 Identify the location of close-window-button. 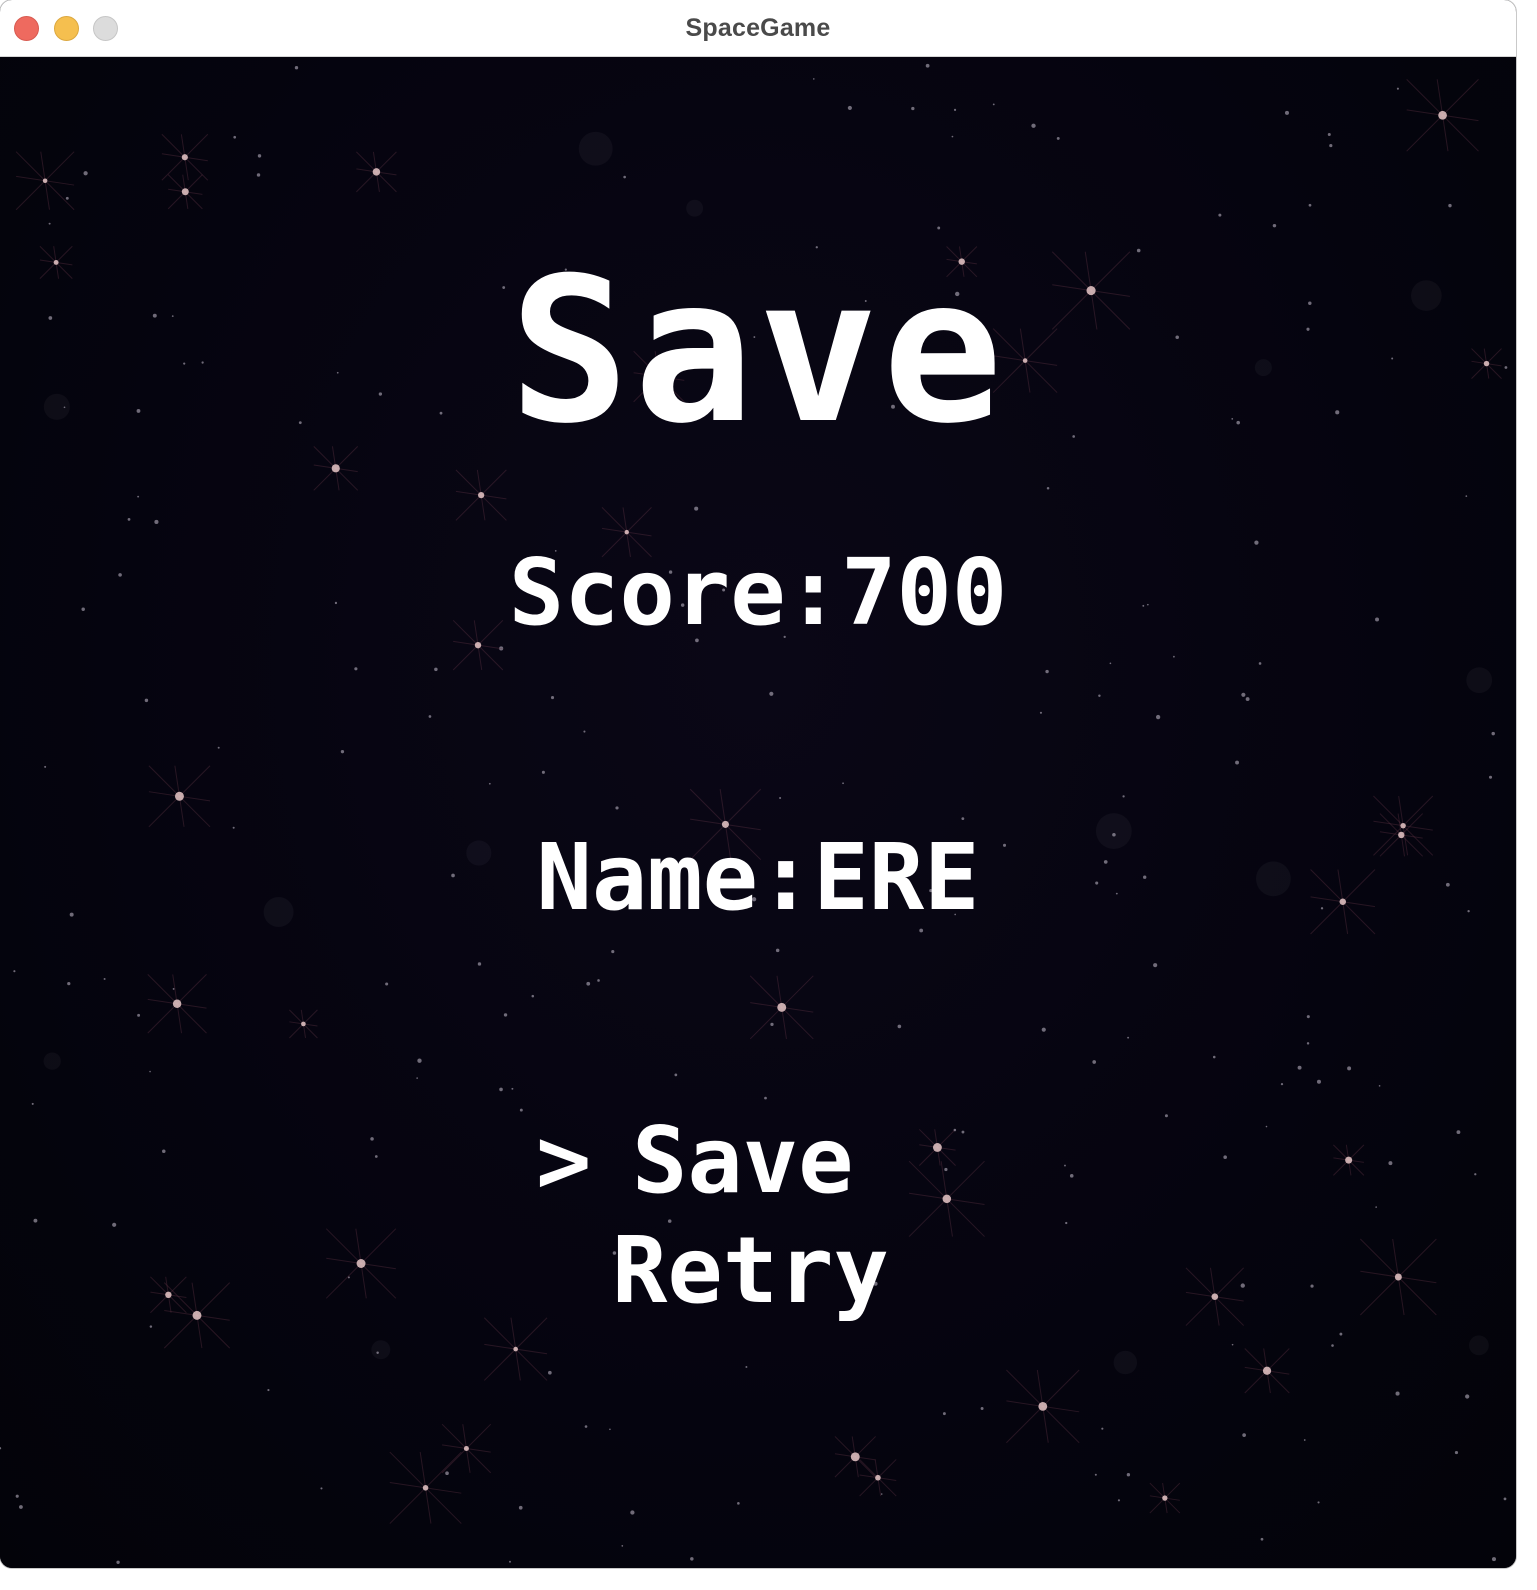
(26, 28).